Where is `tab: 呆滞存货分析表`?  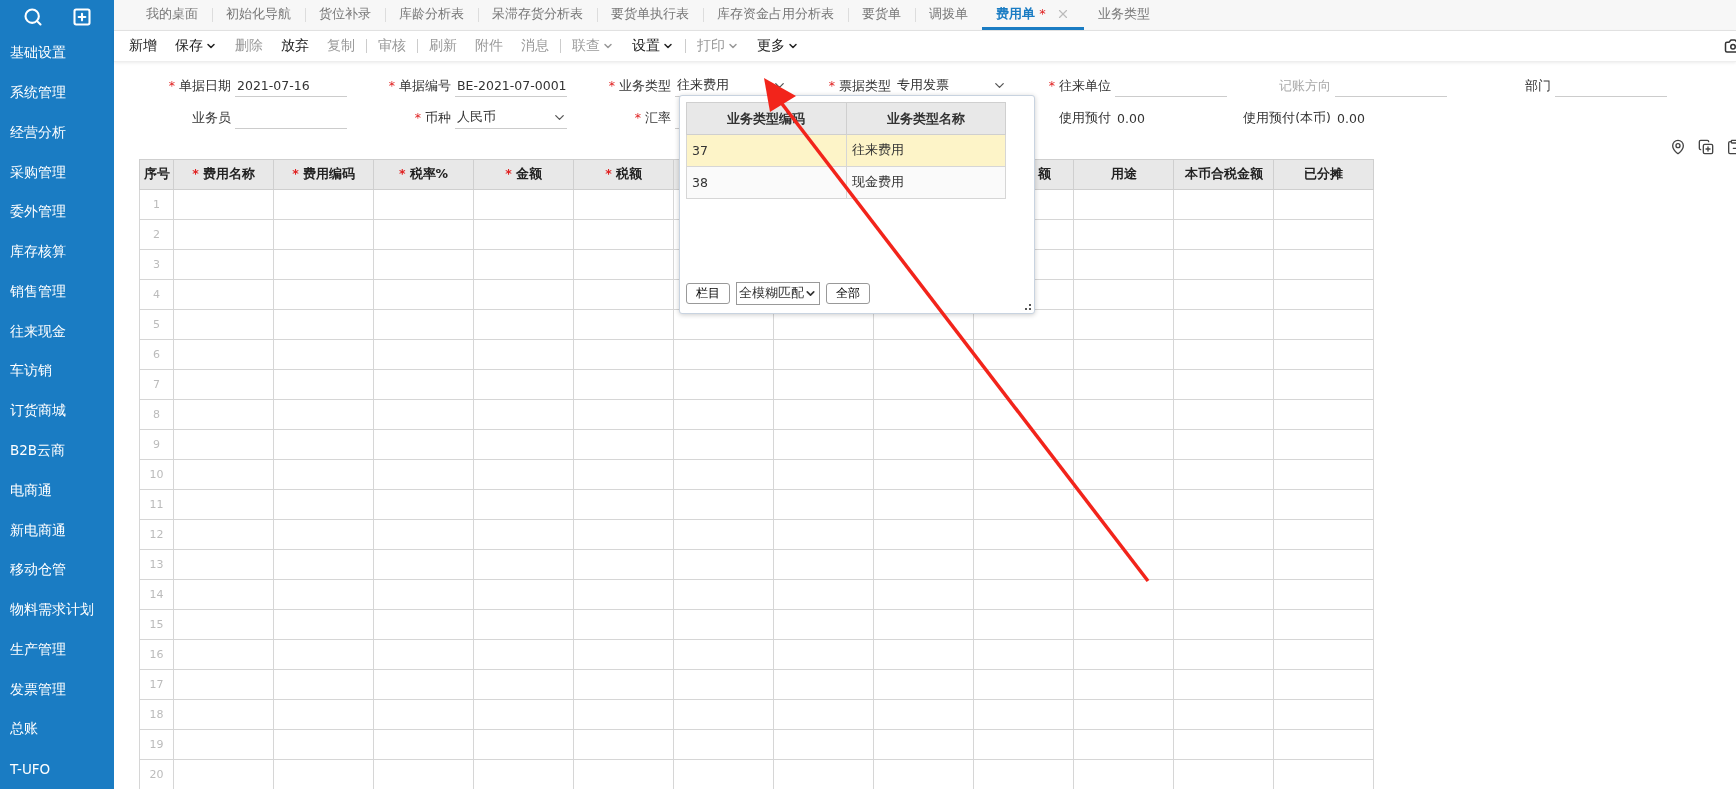
tab: 呆滞存货分析表 is located at coordinates (537, 15).